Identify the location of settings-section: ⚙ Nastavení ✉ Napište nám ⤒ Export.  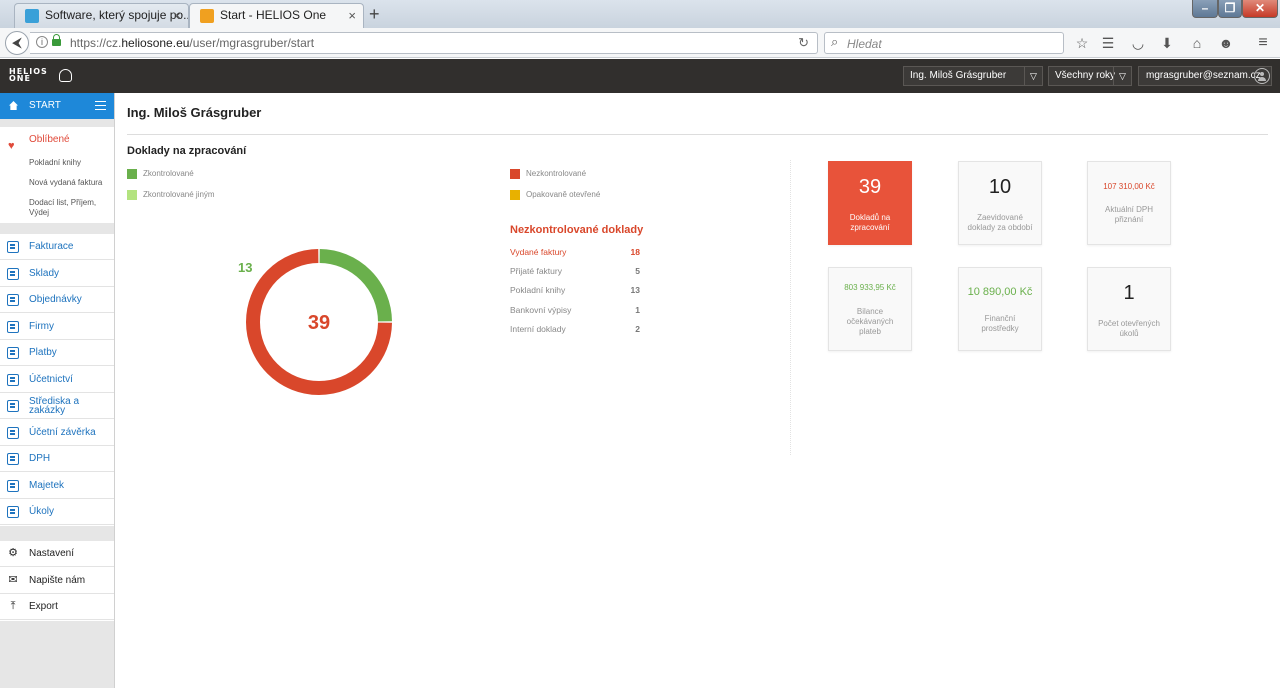
(57, 581).